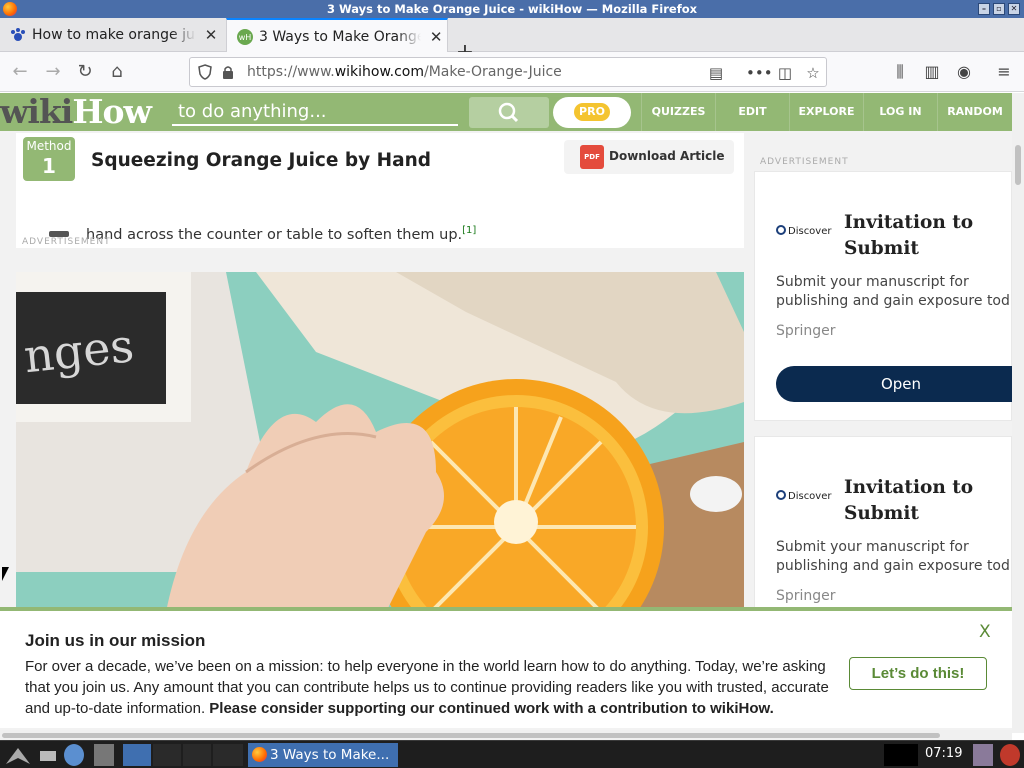 This screenshot has width=1024, height=768. Describe the element at coordinates (759, 73) in the screenshot. I see `page-actions-icon: •••` at that location.